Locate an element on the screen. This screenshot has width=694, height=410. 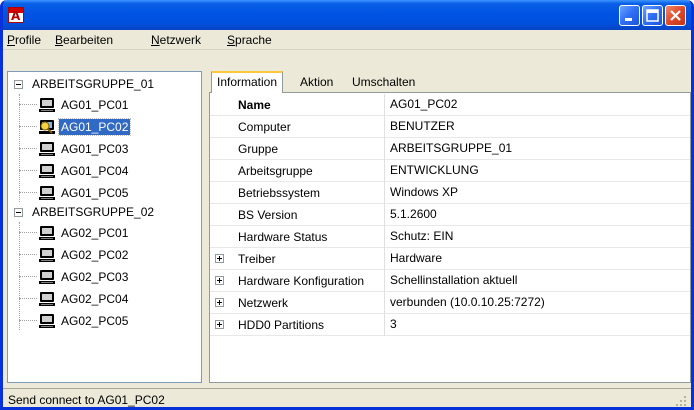
app-icon-letter: A is located at coordinates (16, 16).